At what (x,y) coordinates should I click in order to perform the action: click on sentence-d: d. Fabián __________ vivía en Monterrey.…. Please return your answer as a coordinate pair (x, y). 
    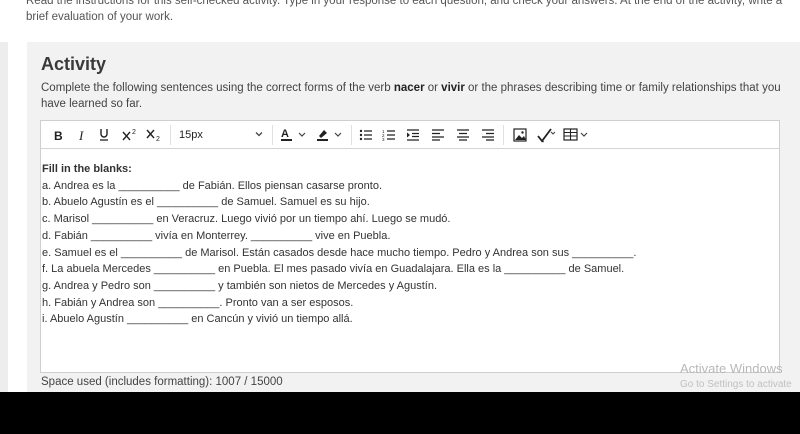
    Looking at the image, I should click on (216, 235).